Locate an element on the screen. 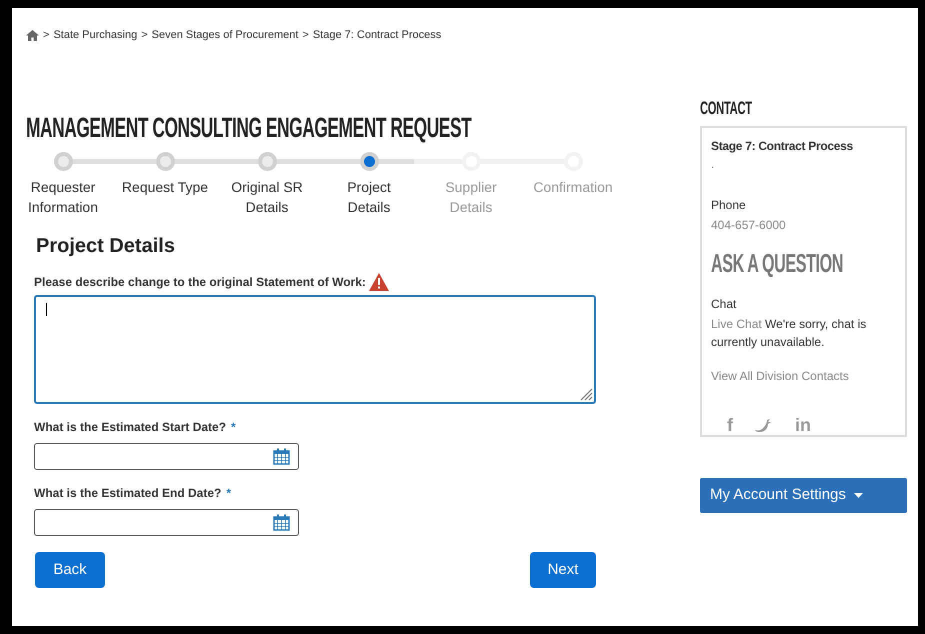 The image size is (925, 634). ask-heading: ASK A QUESTION is located at coordinates (777, 262).